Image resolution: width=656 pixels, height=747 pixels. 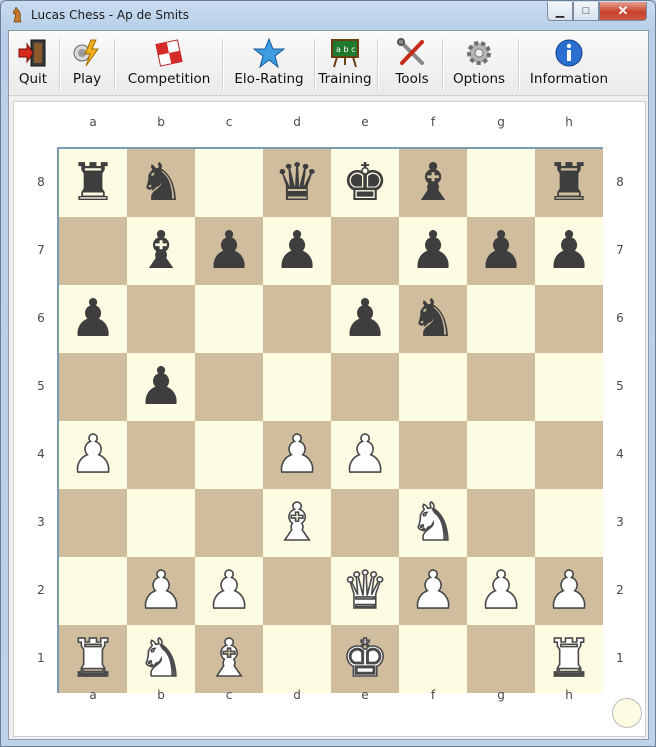 What do you see at coordinates (345, 63) in the screenshot?
I see `training-button: a b c Training` at bounding box center [345, 63].